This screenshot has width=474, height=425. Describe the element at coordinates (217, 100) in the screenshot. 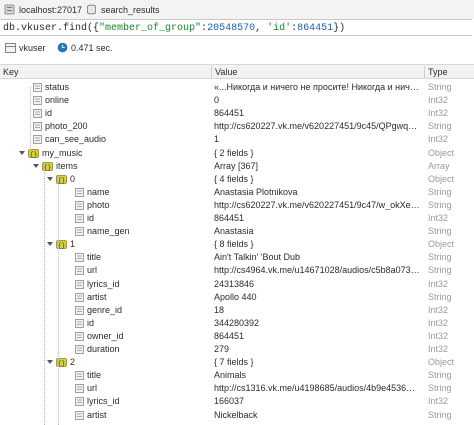

I see `value-cell: 0` at that location.